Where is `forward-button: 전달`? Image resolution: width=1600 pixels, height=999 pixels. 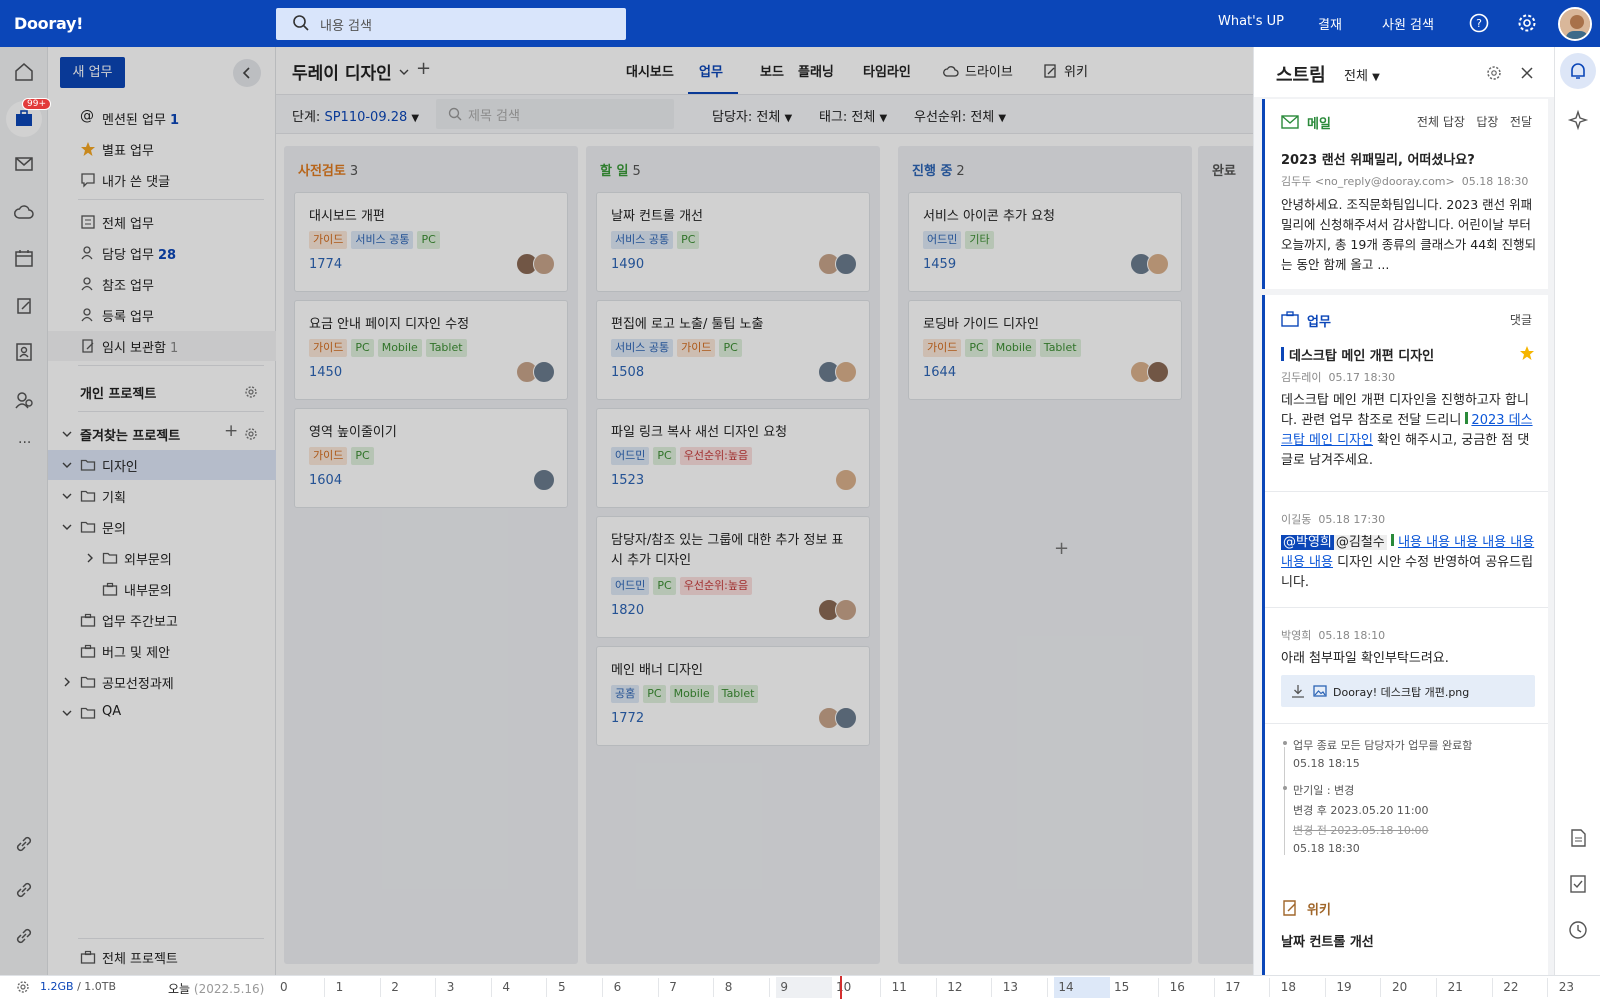
forward-button: 전달 is located at coordinates (1521, 122).